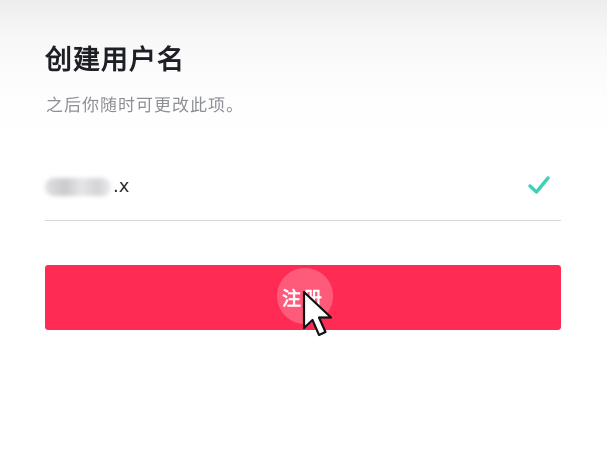 The image size is (607, 476). I want to click on register-button-label: 注册, so click(302, 299).